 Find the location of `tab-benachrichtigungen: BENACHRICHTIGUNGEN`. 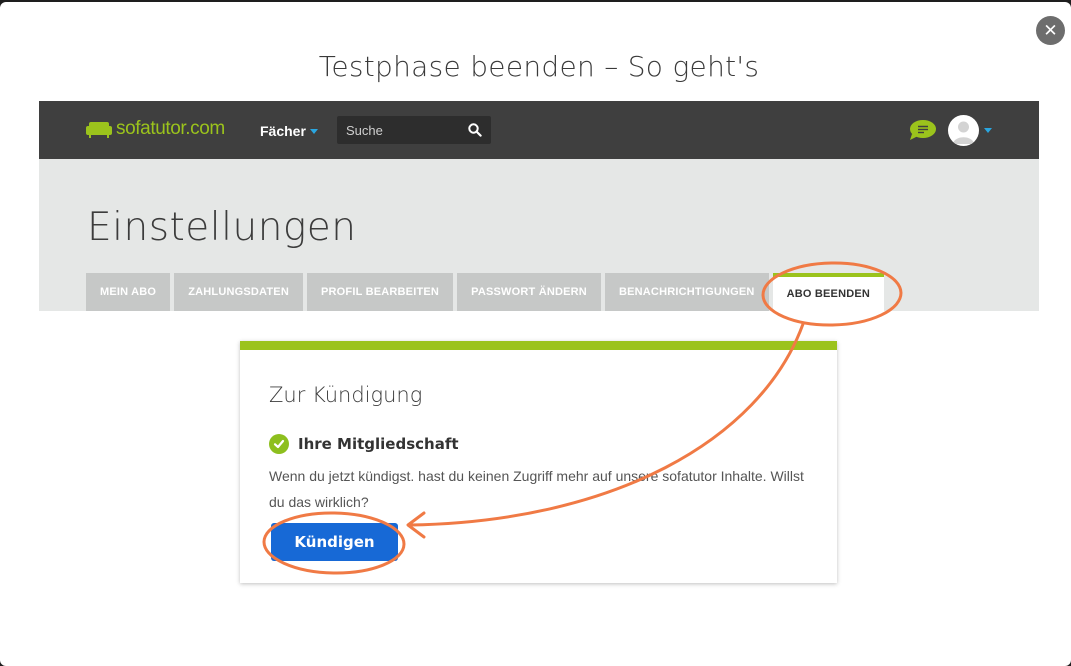

tab-benachrichtigungen: BENACHRICHTIGUNGEN is located at coordinates (686, 292).